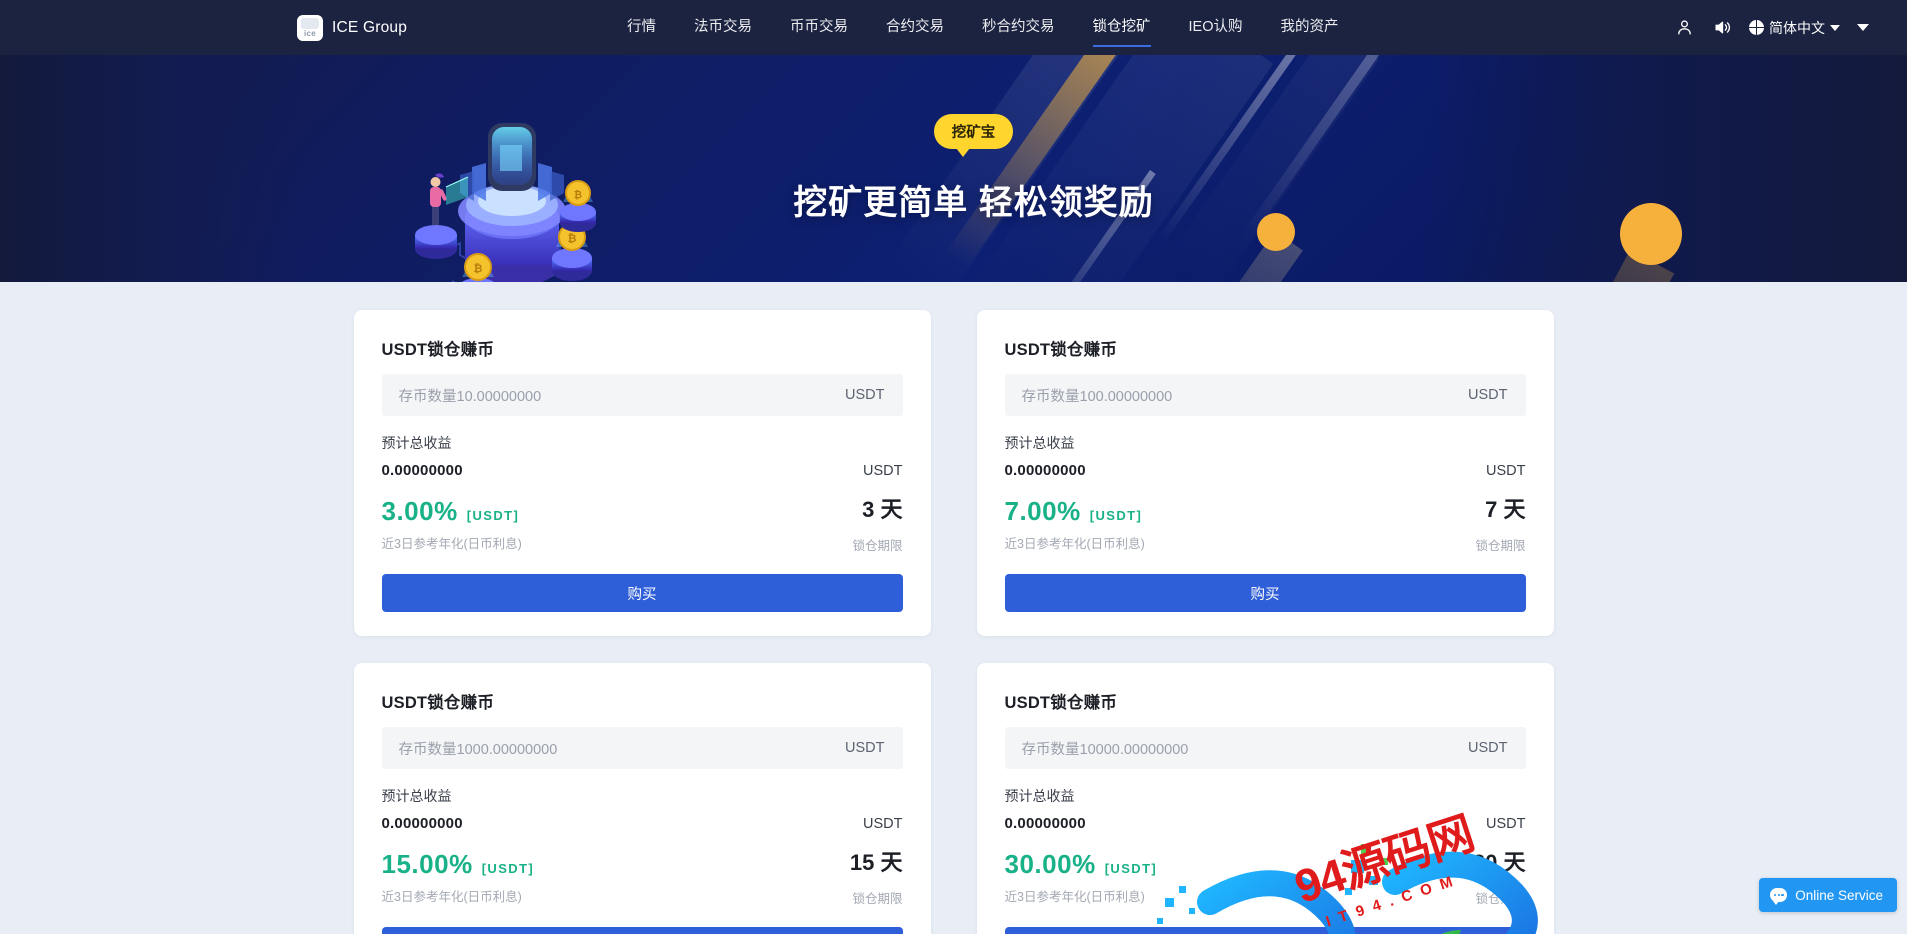 The image size is (1907, 934). I want to click on online-service-button: Online Service, so click(1828, 895).